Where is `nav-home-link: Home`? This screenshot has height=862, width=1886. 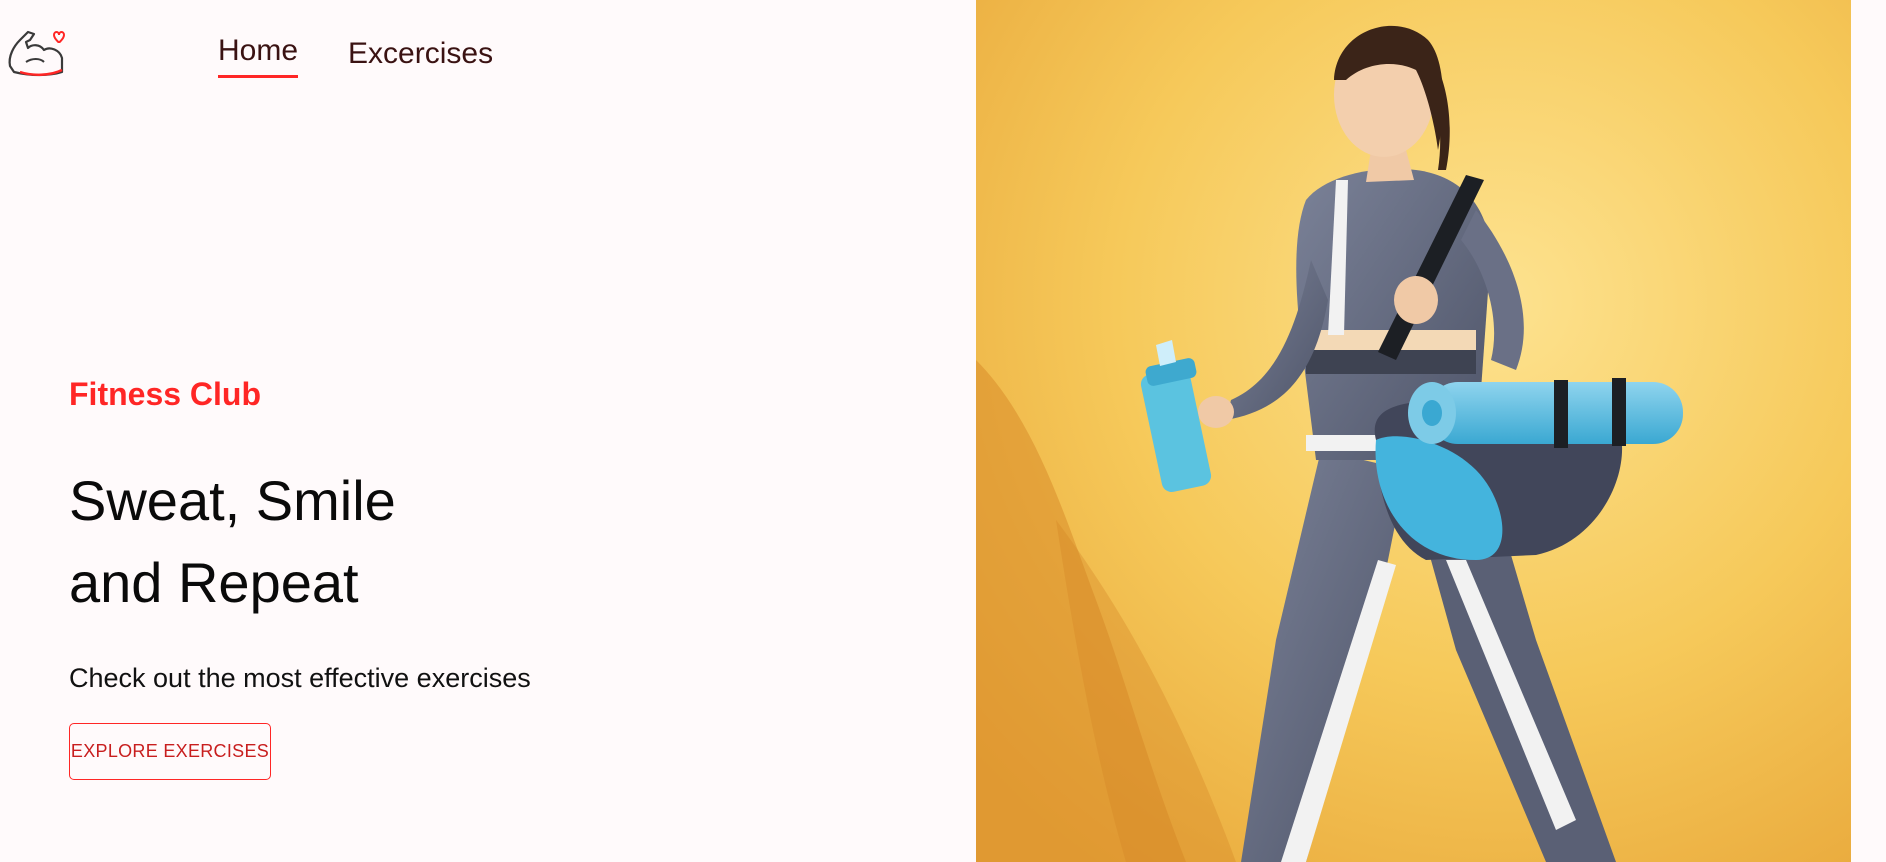
nav-home-link: Home is located at coordinates (258, 56).